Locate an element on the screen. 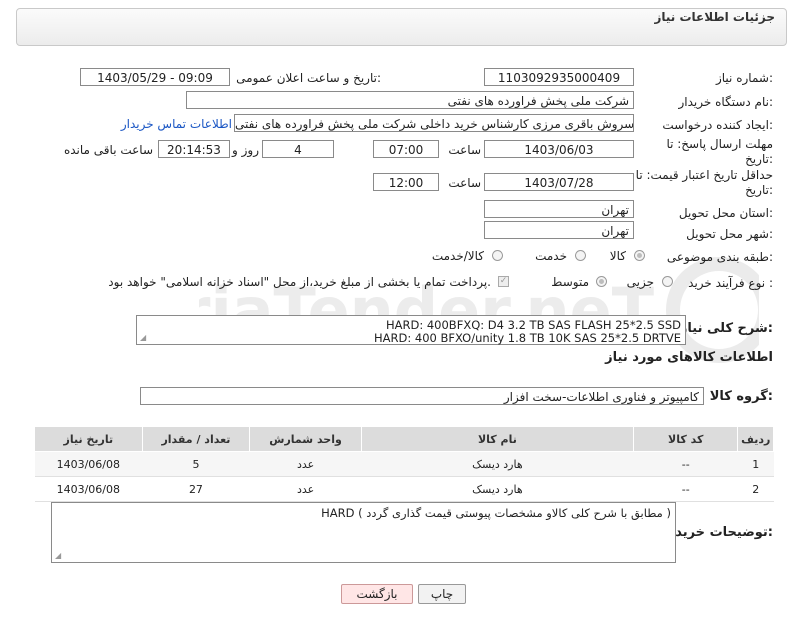  deadline-label: مهلت ارسال پاسخ: تا تاریخ: is located at coordinates (719, 151).